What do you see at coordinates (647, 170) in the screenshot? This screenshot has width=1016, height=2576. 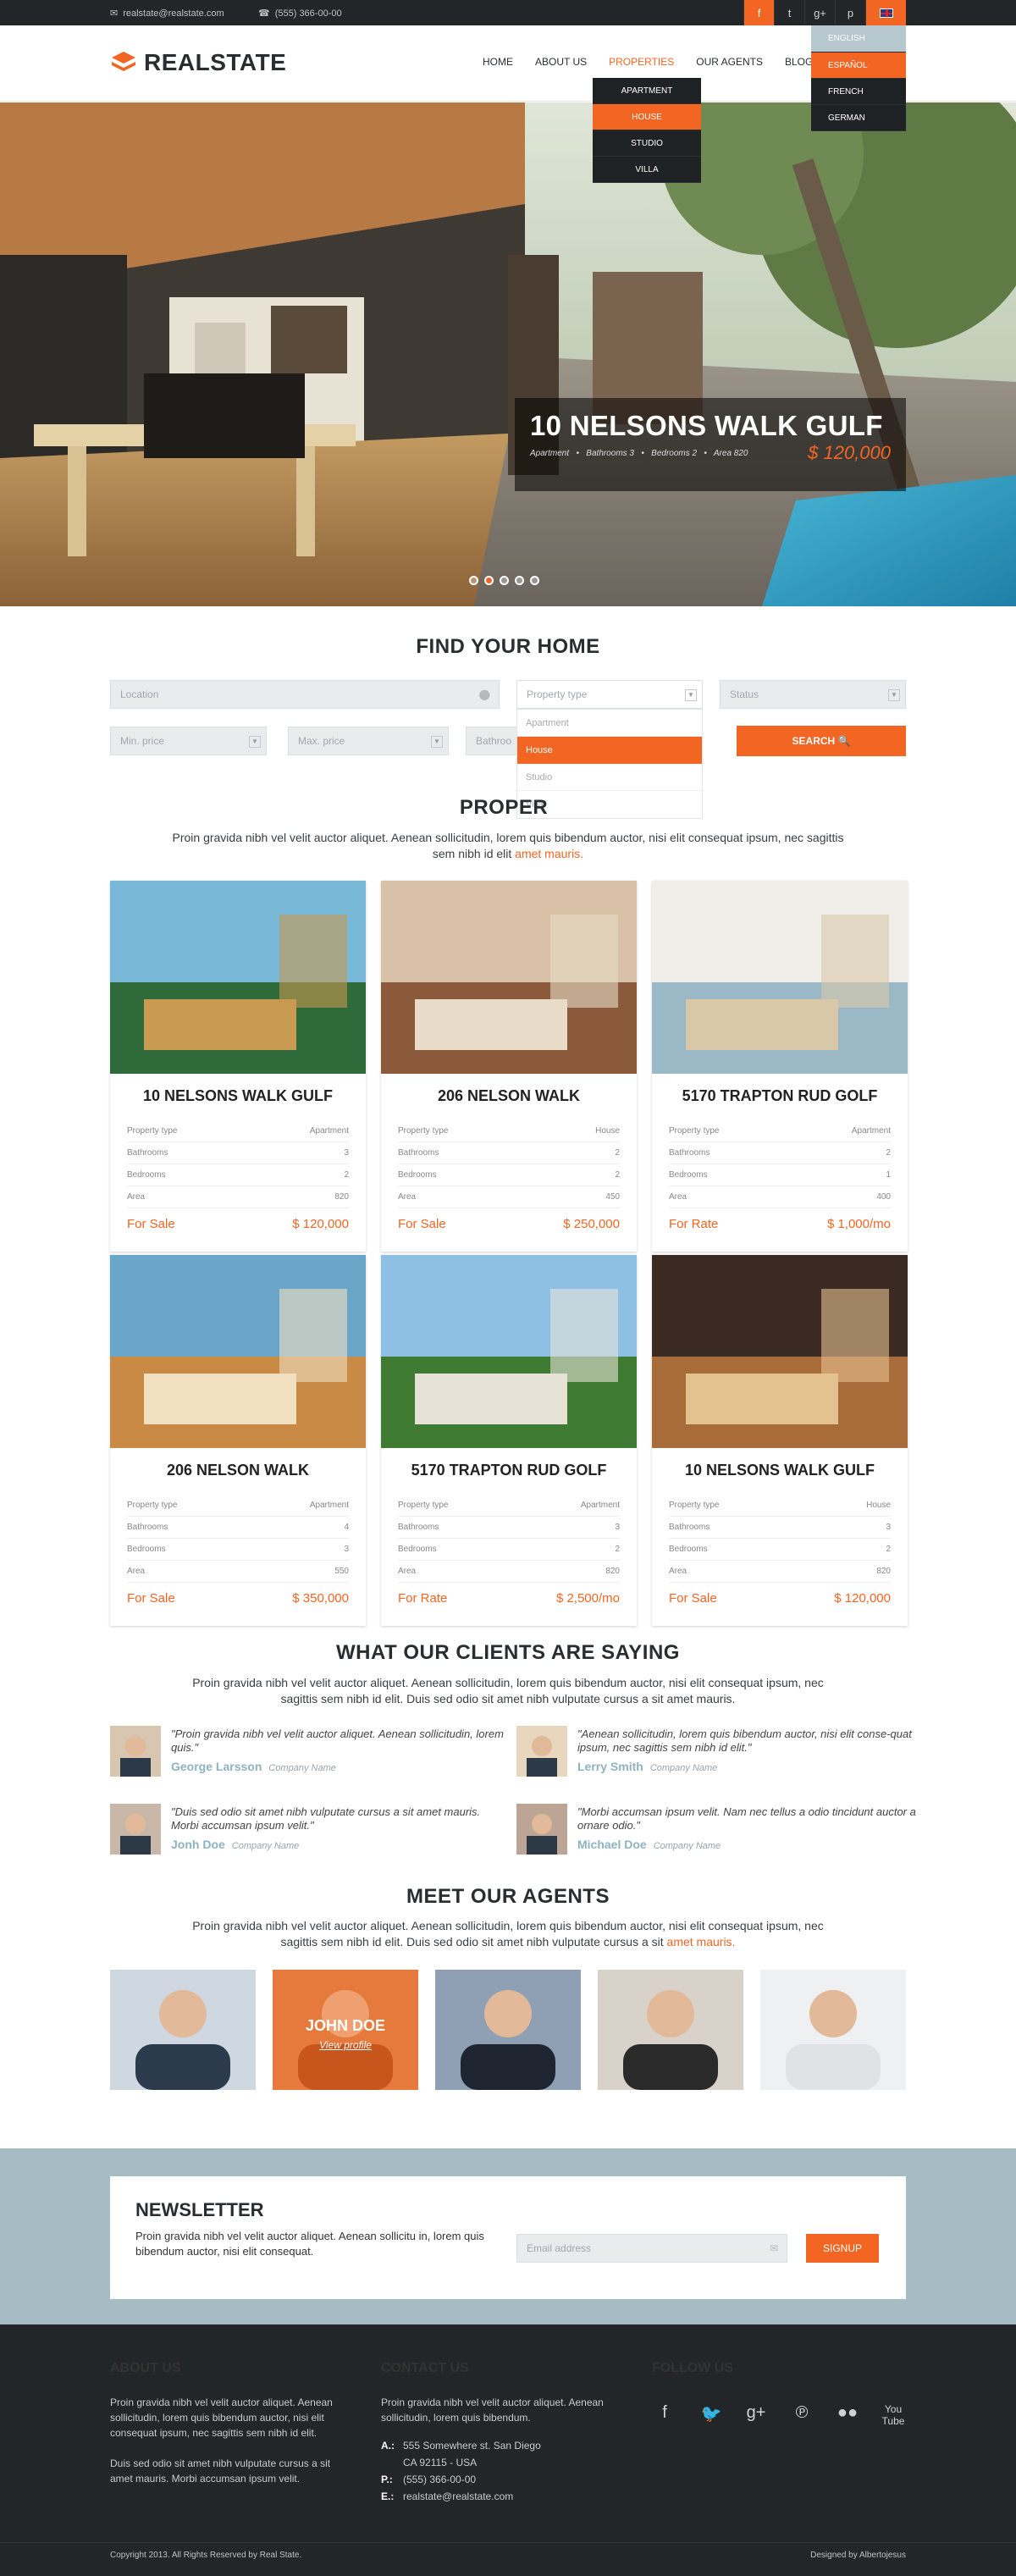 I see `dropdown-villa: VILLA` at bounding box center [647, 170].